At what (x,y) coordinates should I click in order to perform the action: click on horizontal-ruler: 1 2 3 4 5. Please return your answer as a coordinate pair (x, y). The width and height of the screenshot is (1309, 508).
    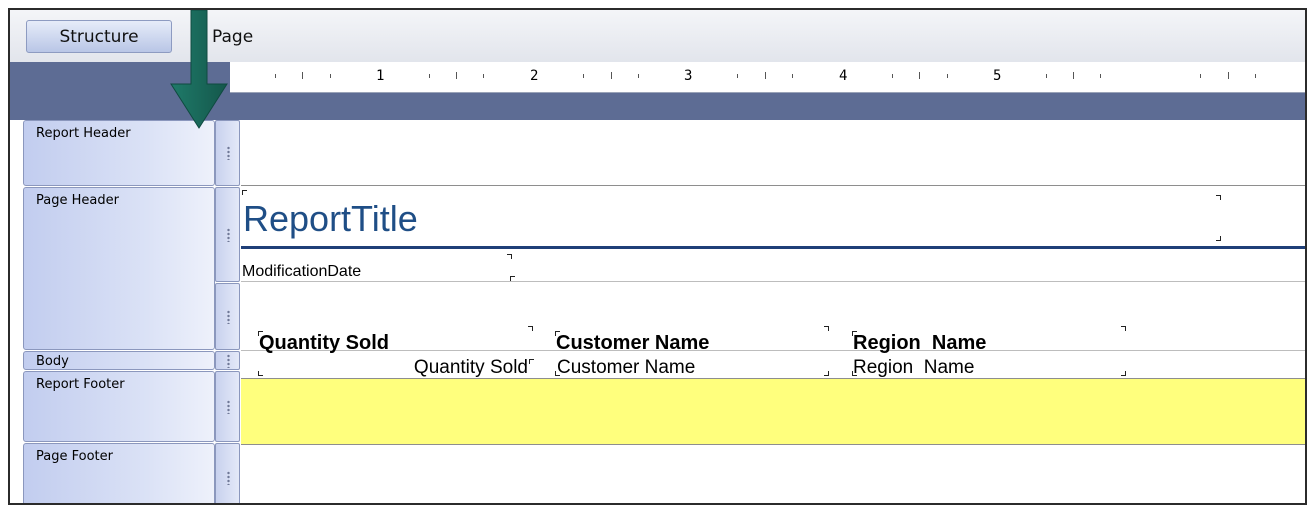
    Looking at the image, I should click on (767, 77).